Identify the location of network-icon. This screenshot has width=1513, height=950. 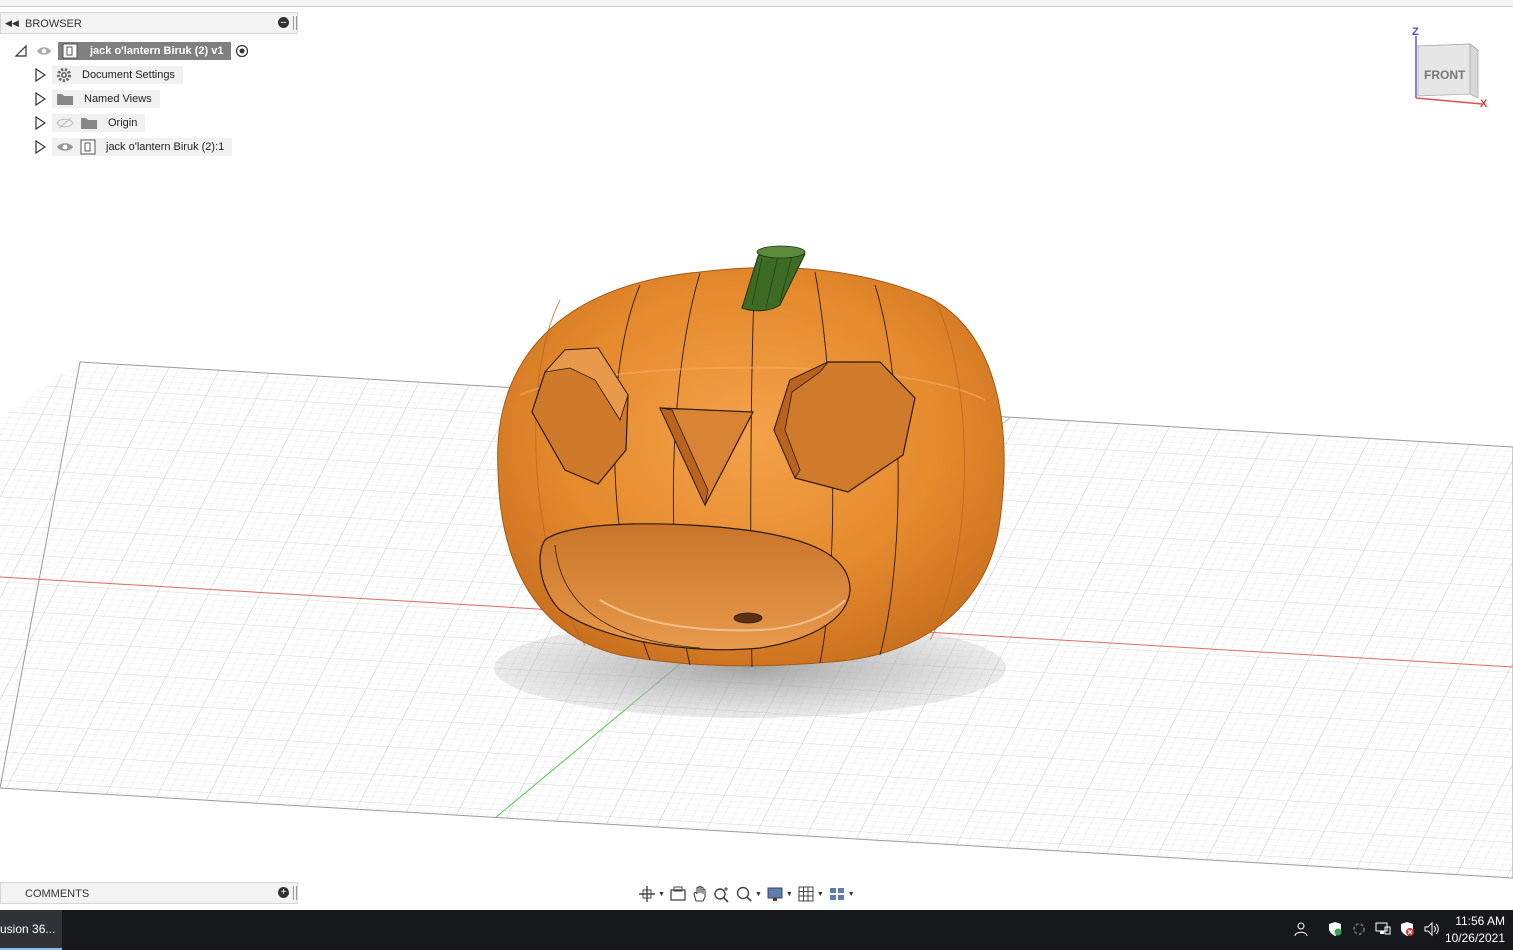
(1383, 929).